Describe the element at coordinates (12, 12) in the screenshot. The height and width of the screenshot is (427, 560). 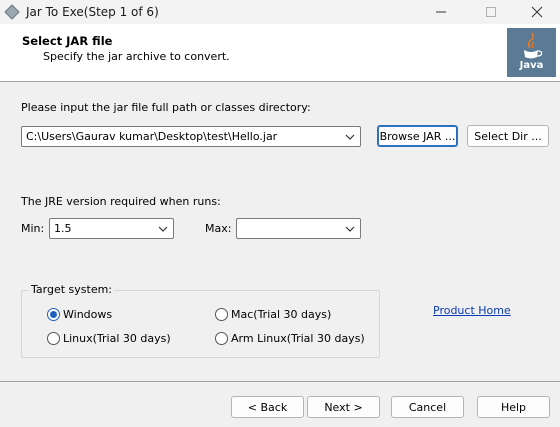
I see `app-icon` at that location.